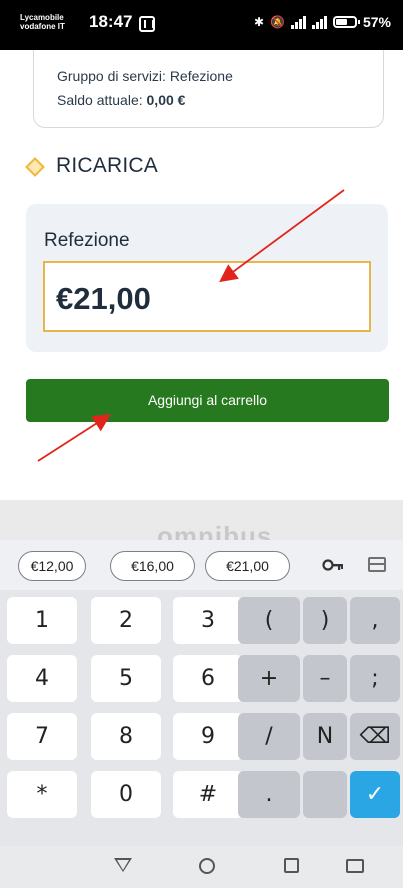  Describe the element at coordinates (375, 620) in the screenshot. I see `key-comma: ,` at that location.